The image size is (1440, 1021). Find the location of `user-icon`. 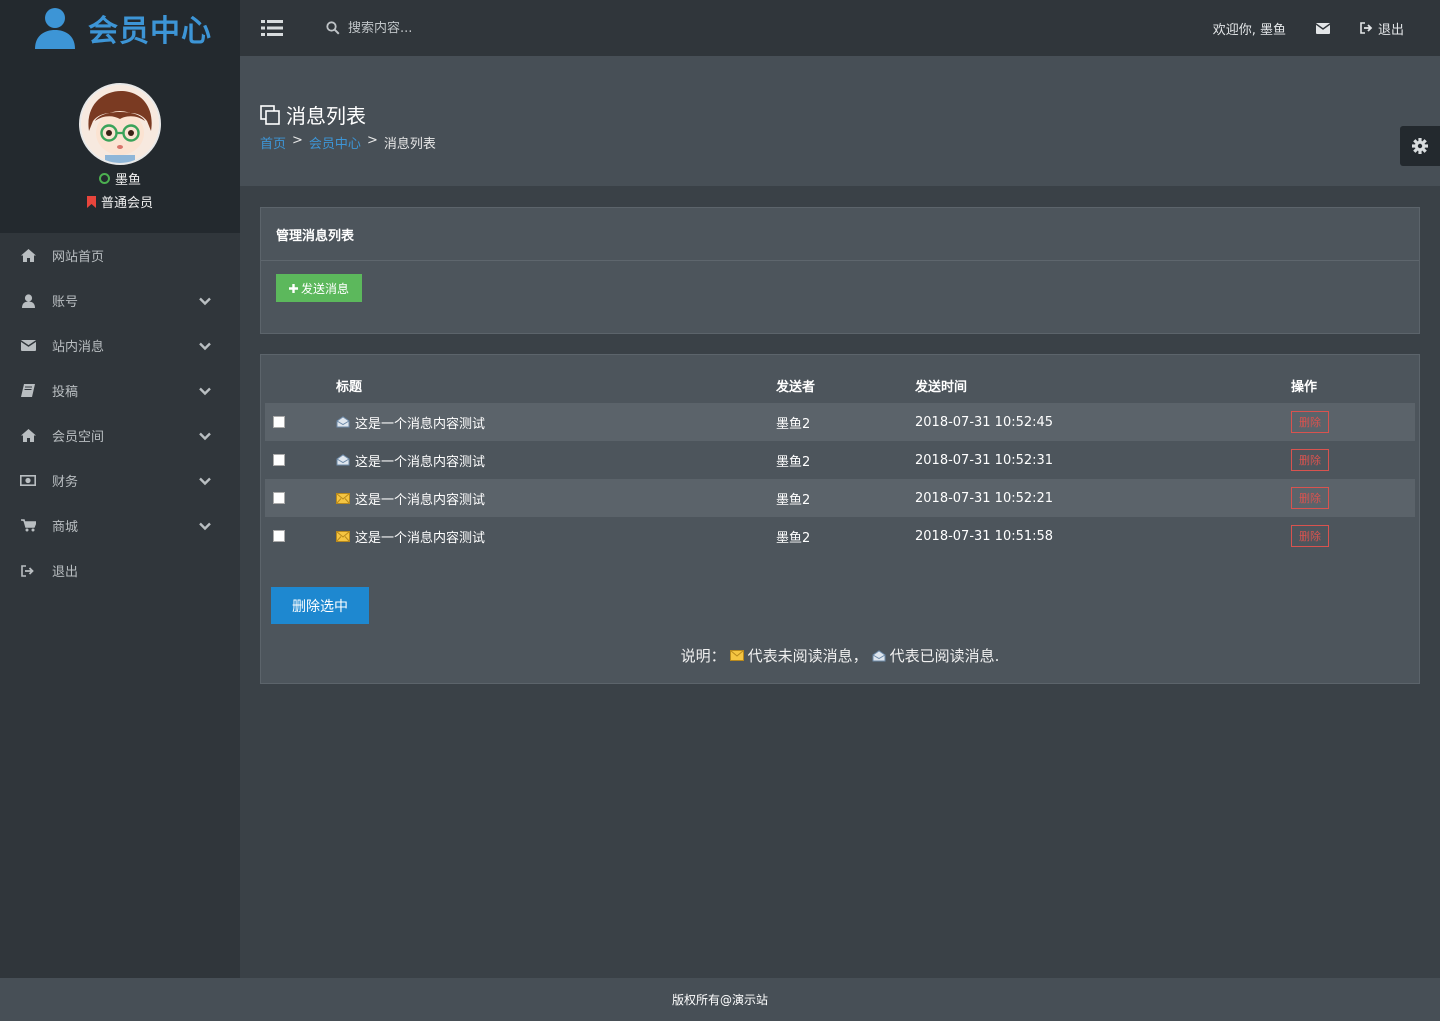

user-icon is located at coordinates (28, 301).